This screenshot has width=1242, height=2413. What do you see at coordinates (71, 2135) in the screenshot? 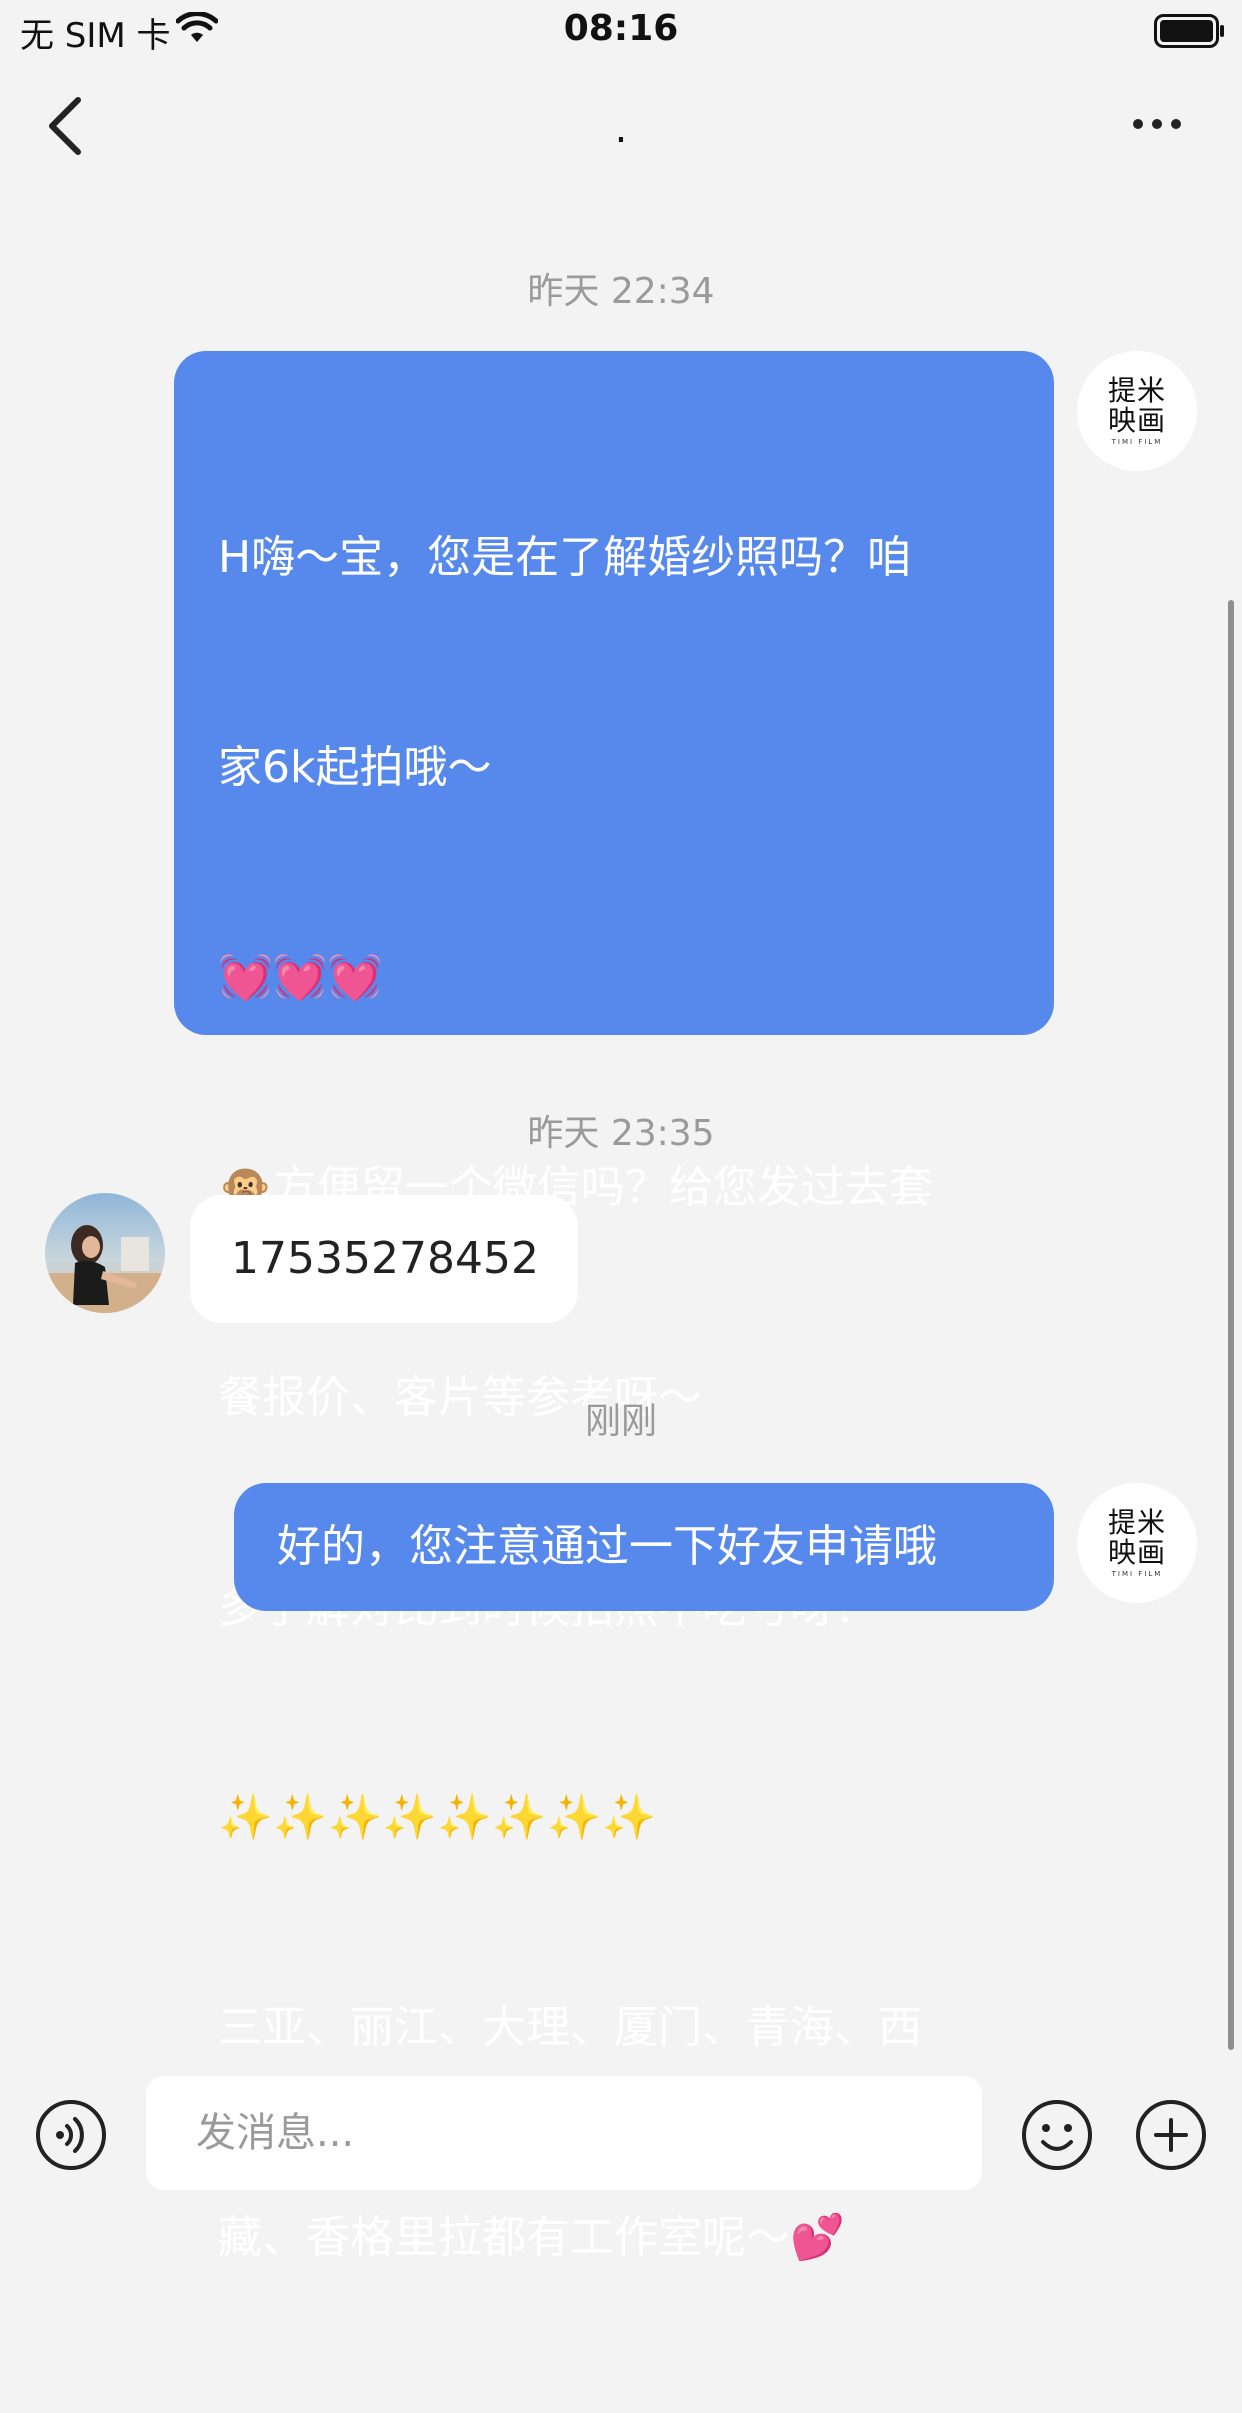
I see `voice-icon` at bounding box center [71, 2135].